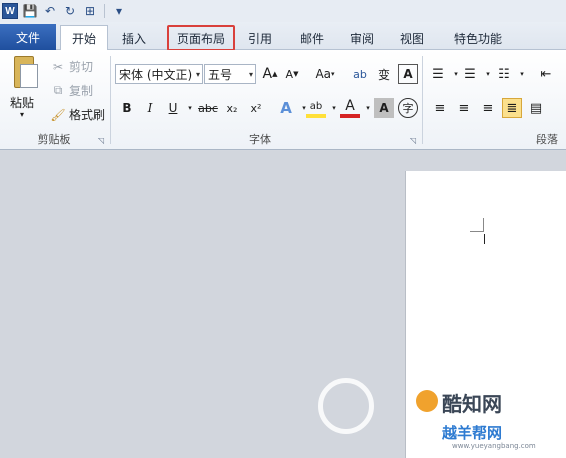  Describe the element at coordinates (472, 404) in the screenshot. I see `watermark-brand: 酷知网` at that location.